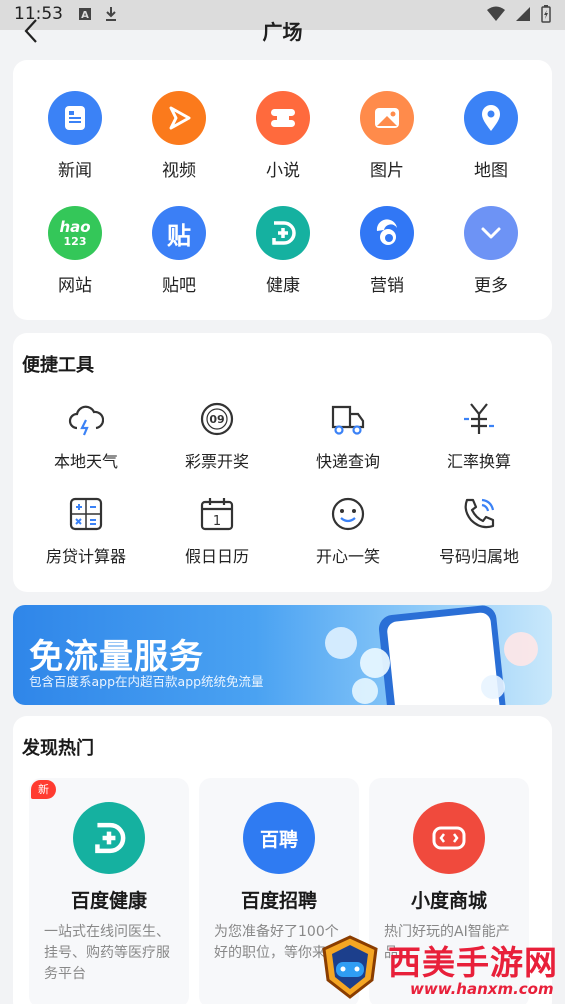  Describe the element at coordinates (179, 233) in the screenshot. I see `tieba-icon: 贴` at that location.